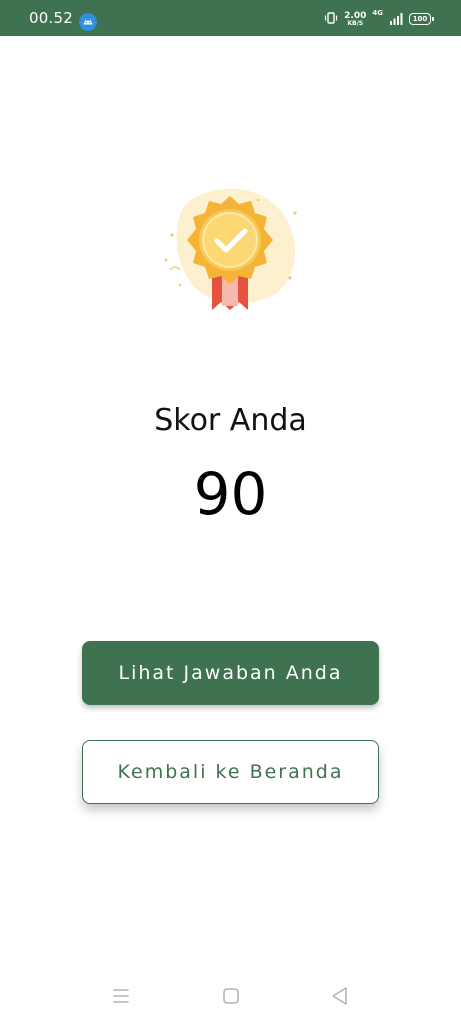  I want to click on medal-checkmark-icon, so click(230, 250).